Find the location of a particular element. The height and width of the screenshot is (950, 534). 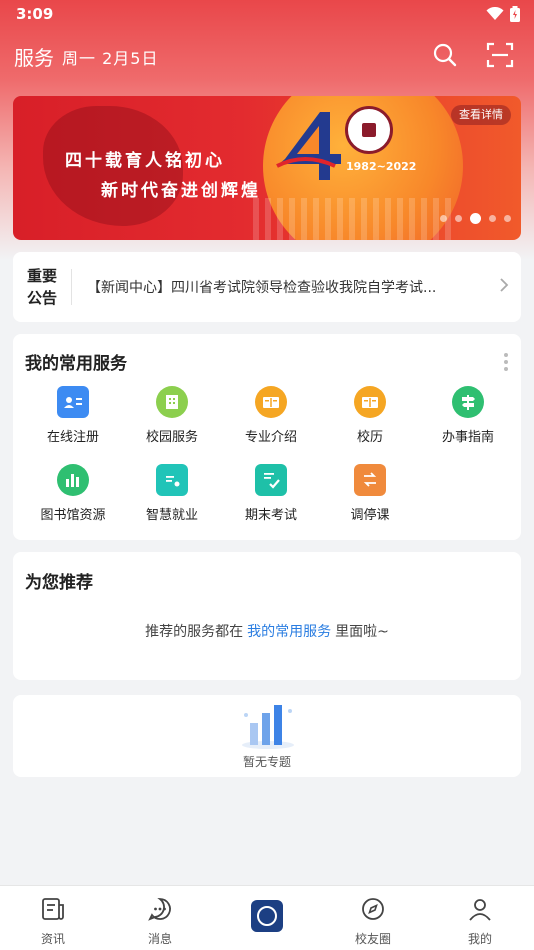

carousel-dot-active is located at coordinates (475, 218).